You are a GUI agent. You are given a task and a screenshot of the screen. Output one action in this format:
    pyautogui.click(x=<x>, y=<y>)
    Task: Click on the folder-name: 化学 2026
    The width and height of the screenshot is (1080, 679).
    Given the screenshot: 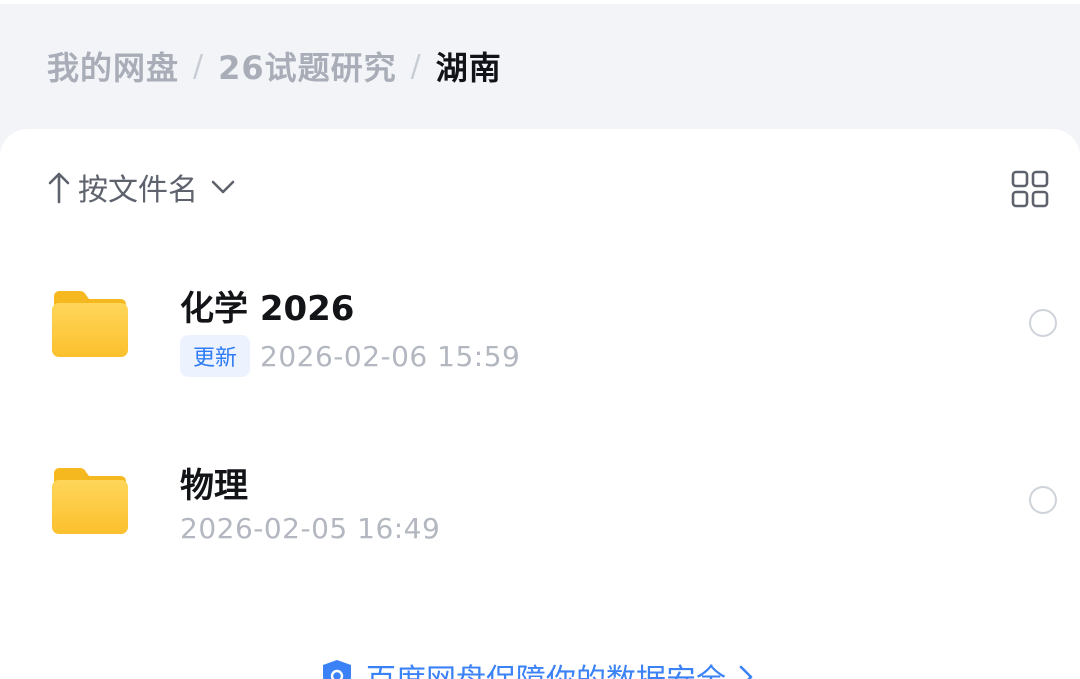 What is the action you would take?
    pyautogui.click(x=267, y=309)
    